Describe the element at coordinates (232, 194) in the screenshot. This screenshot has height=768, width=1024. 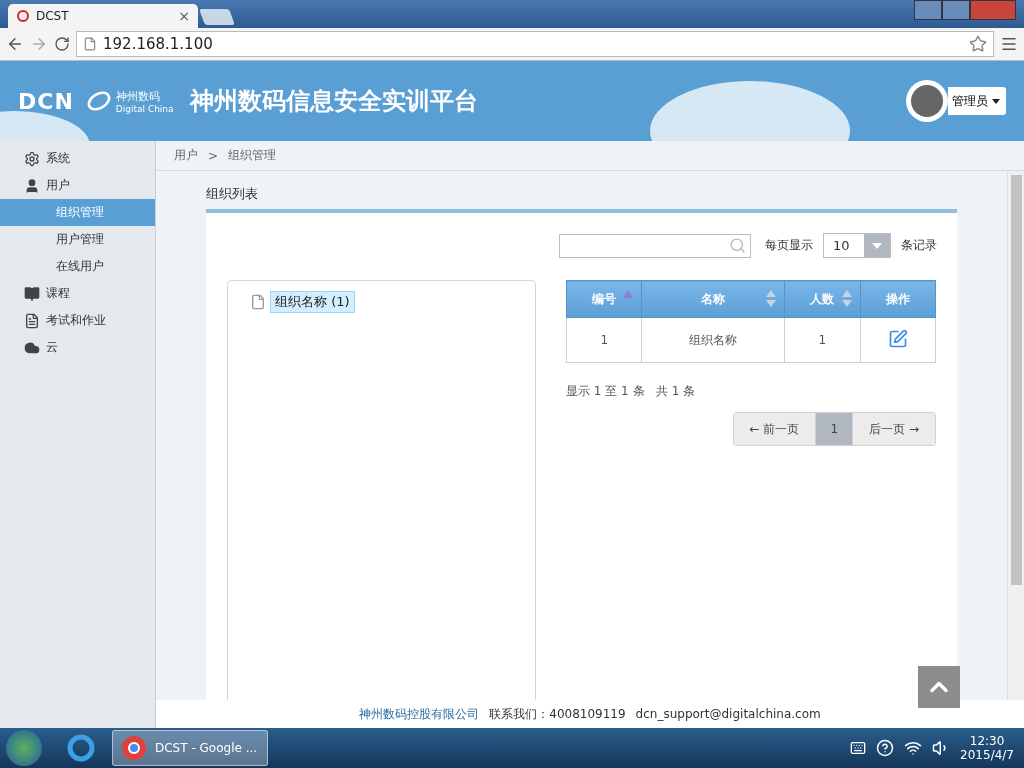
I see `section-title: 组织列表` at that location.